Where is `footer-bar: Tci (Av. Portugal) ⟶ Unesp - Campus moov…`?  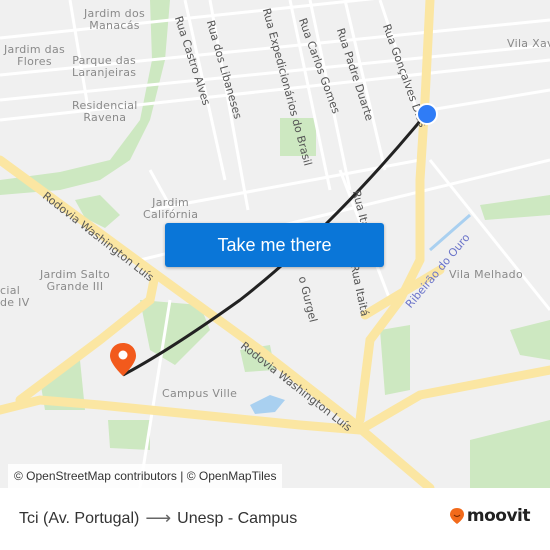
footer-bar: Tci (Av. Portugal) ⟶ Unesp - Campus moov… is located at coordinates (275, 519).